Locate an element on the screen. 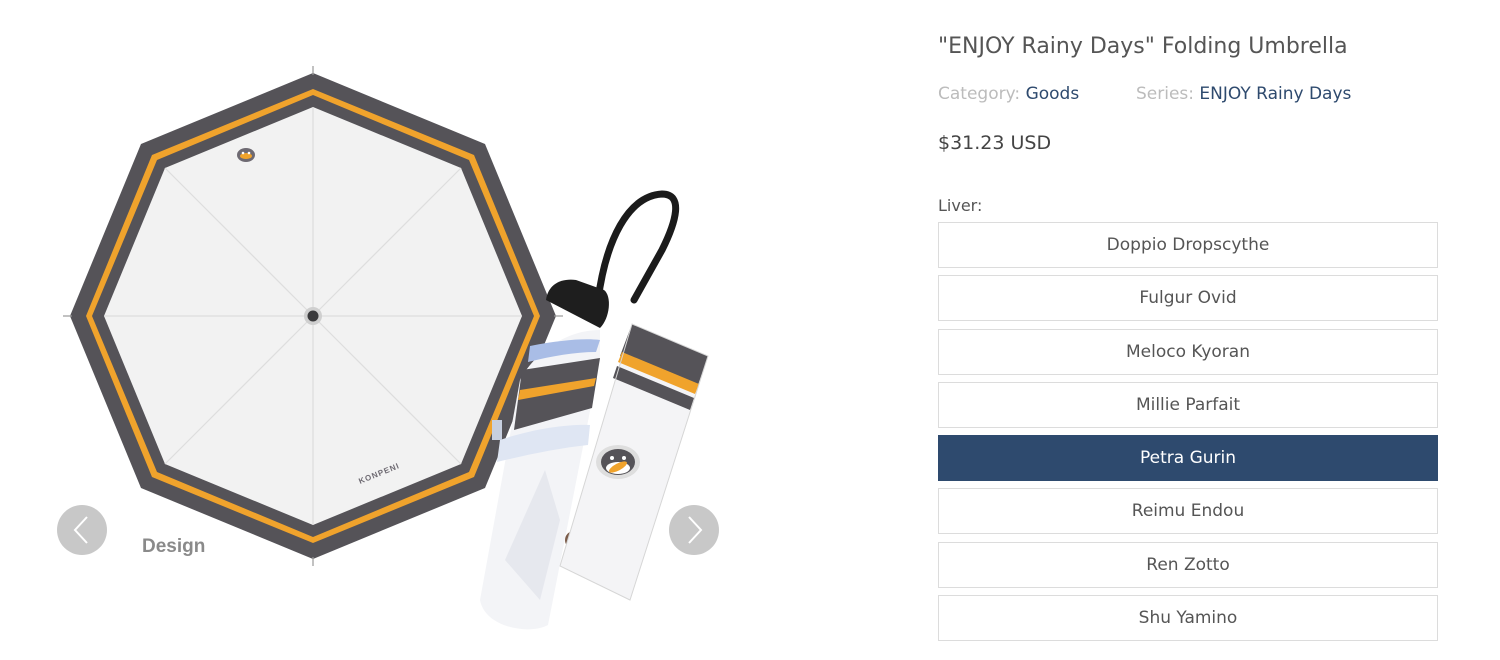 This screenshot has height=660, width=1500. product-title: "ENJOY Rainy Days" Folding Umbrella is located at coordinates (1143, 46).